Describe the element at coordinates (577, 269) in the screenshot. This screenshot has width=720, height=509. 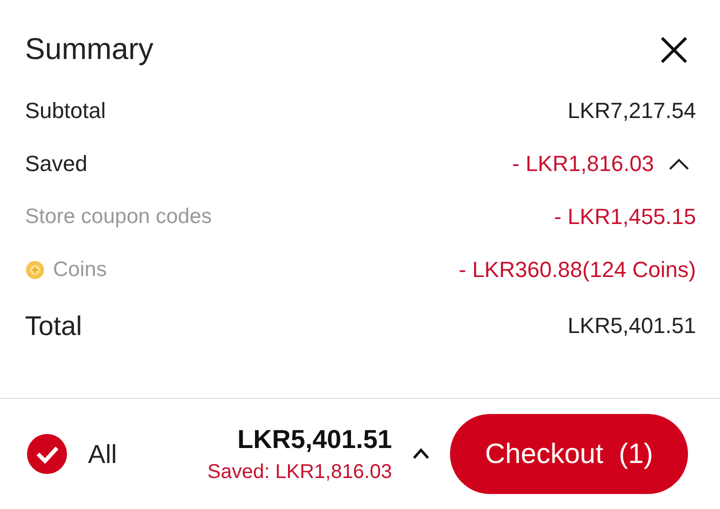
I see `summary-amount: - LKR360.88(124 Coins)` at that location.